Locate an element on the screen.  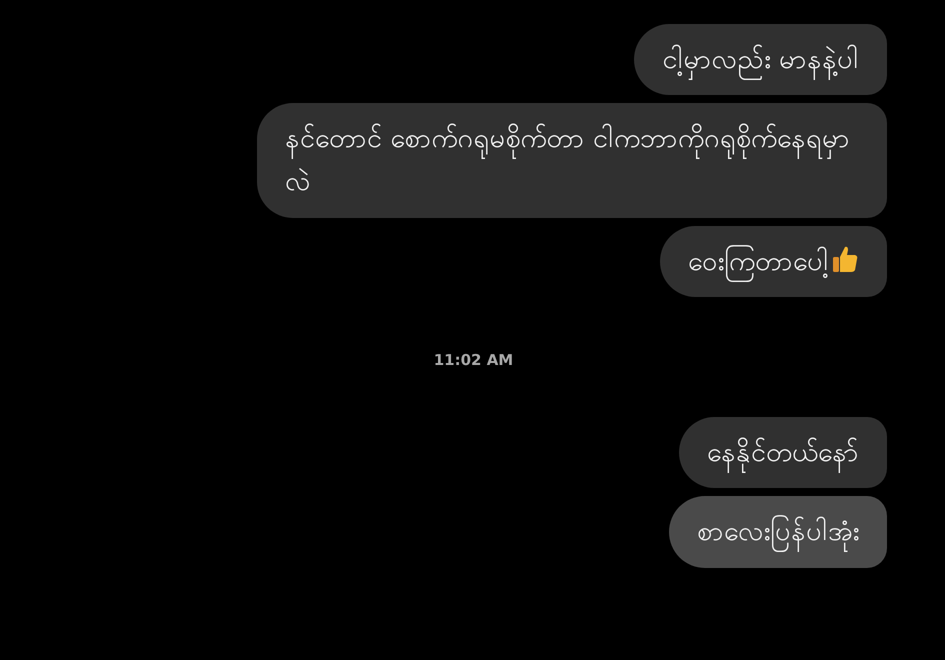
timestamp: 11:02 AM is located at coordinates (473, 360).